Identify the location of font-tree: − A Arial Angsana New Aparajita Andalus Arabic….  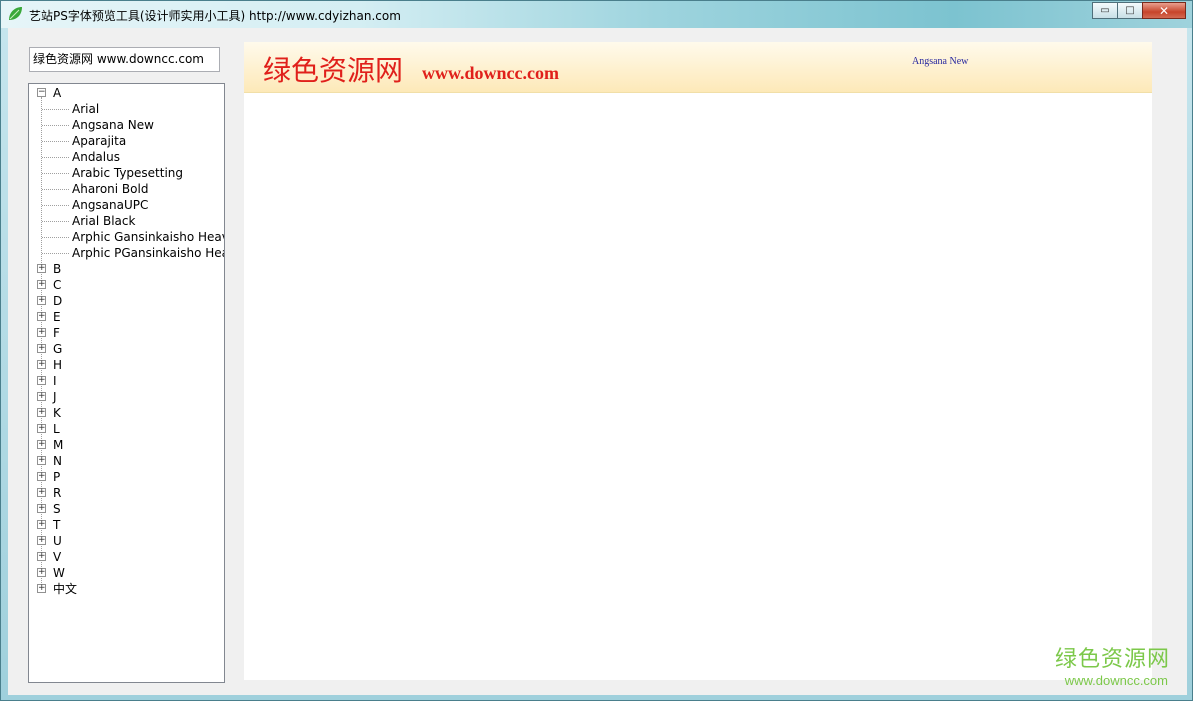
(126, 383).